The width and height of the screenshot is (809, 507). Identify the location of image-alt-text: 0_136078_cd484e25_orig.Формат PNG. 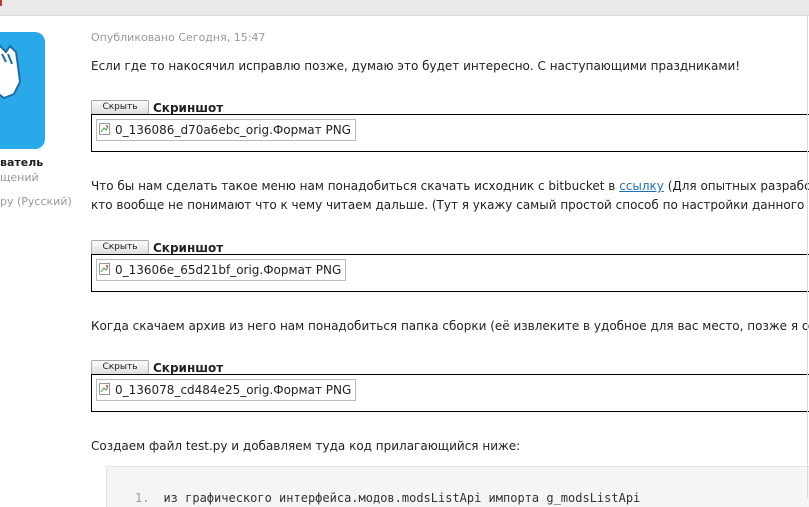
(233, 390).